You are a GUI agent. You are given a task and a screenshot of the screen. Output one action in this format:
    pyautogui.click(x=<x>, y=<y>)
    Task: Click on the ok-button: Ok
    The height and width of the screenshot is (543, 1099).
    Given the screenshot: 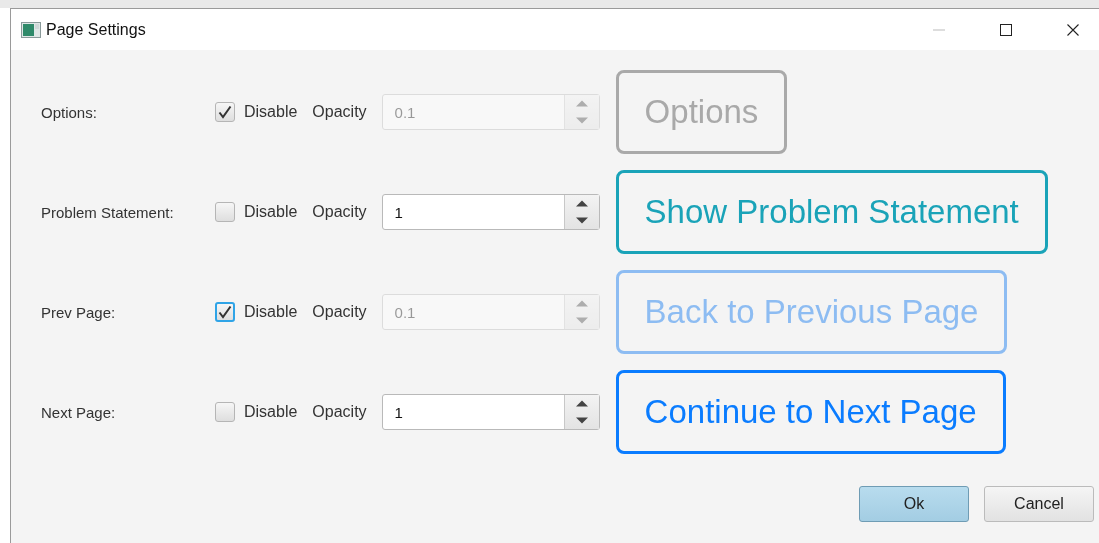 What is the action you would take?
    pyautogui.click(x=914, y=504)
    